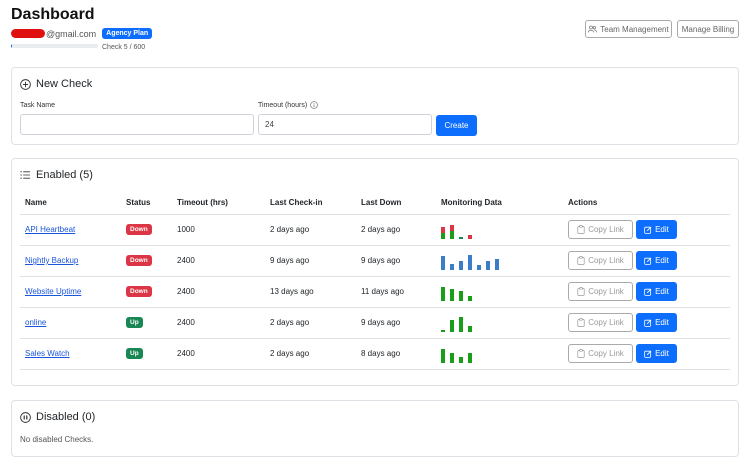 This screenshot has height=467, width=750. I want to click on team-management-label: Team Management, so click(634, 29).